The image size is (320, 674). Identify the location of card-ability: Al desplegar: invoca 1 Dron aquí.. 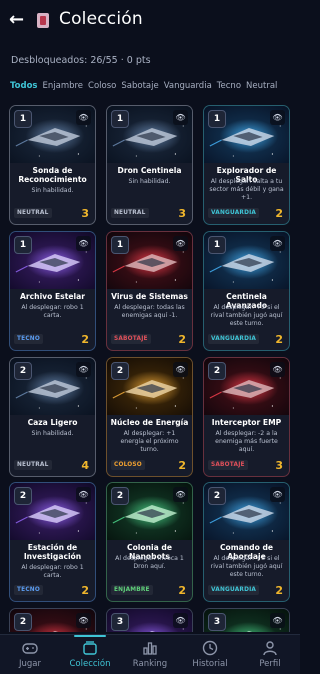
(149, 562).